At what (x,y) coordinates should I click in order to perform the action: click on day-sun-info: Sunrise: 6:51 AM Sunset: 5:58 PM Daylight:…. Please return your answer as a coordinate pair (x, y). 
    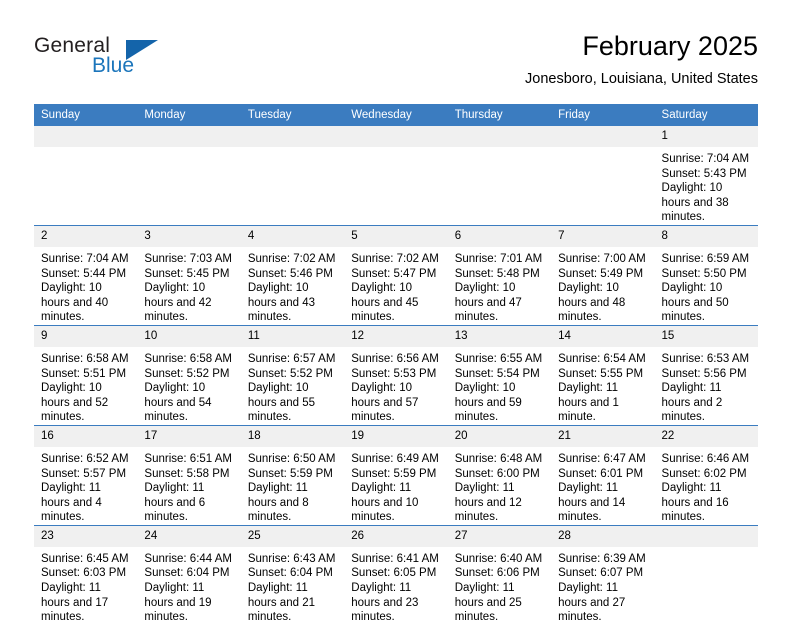
    Looking at the image, I should click on (188, 486).